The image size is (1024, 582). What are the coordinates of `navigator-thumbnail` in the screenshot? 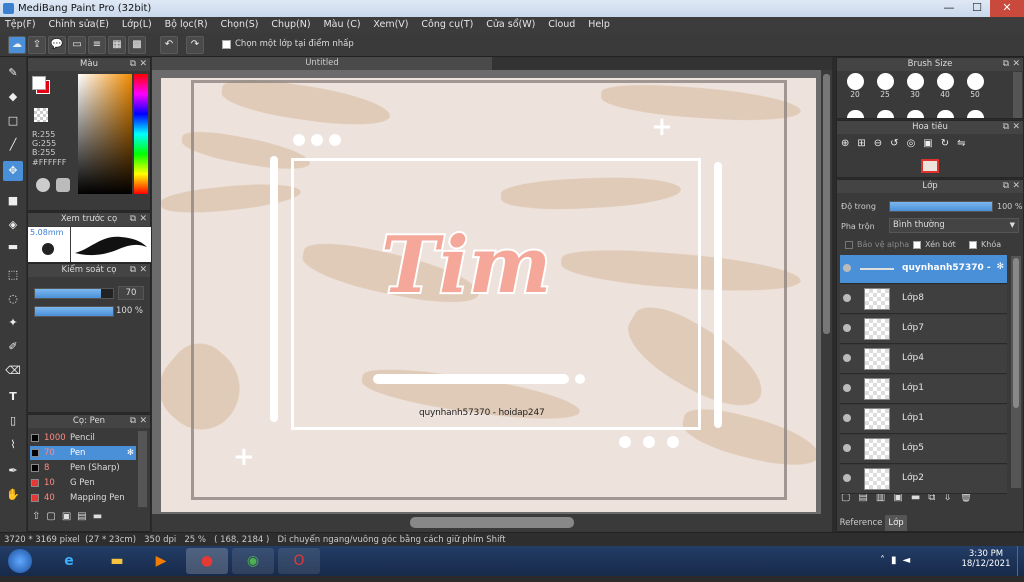 It's located at (930, 166).